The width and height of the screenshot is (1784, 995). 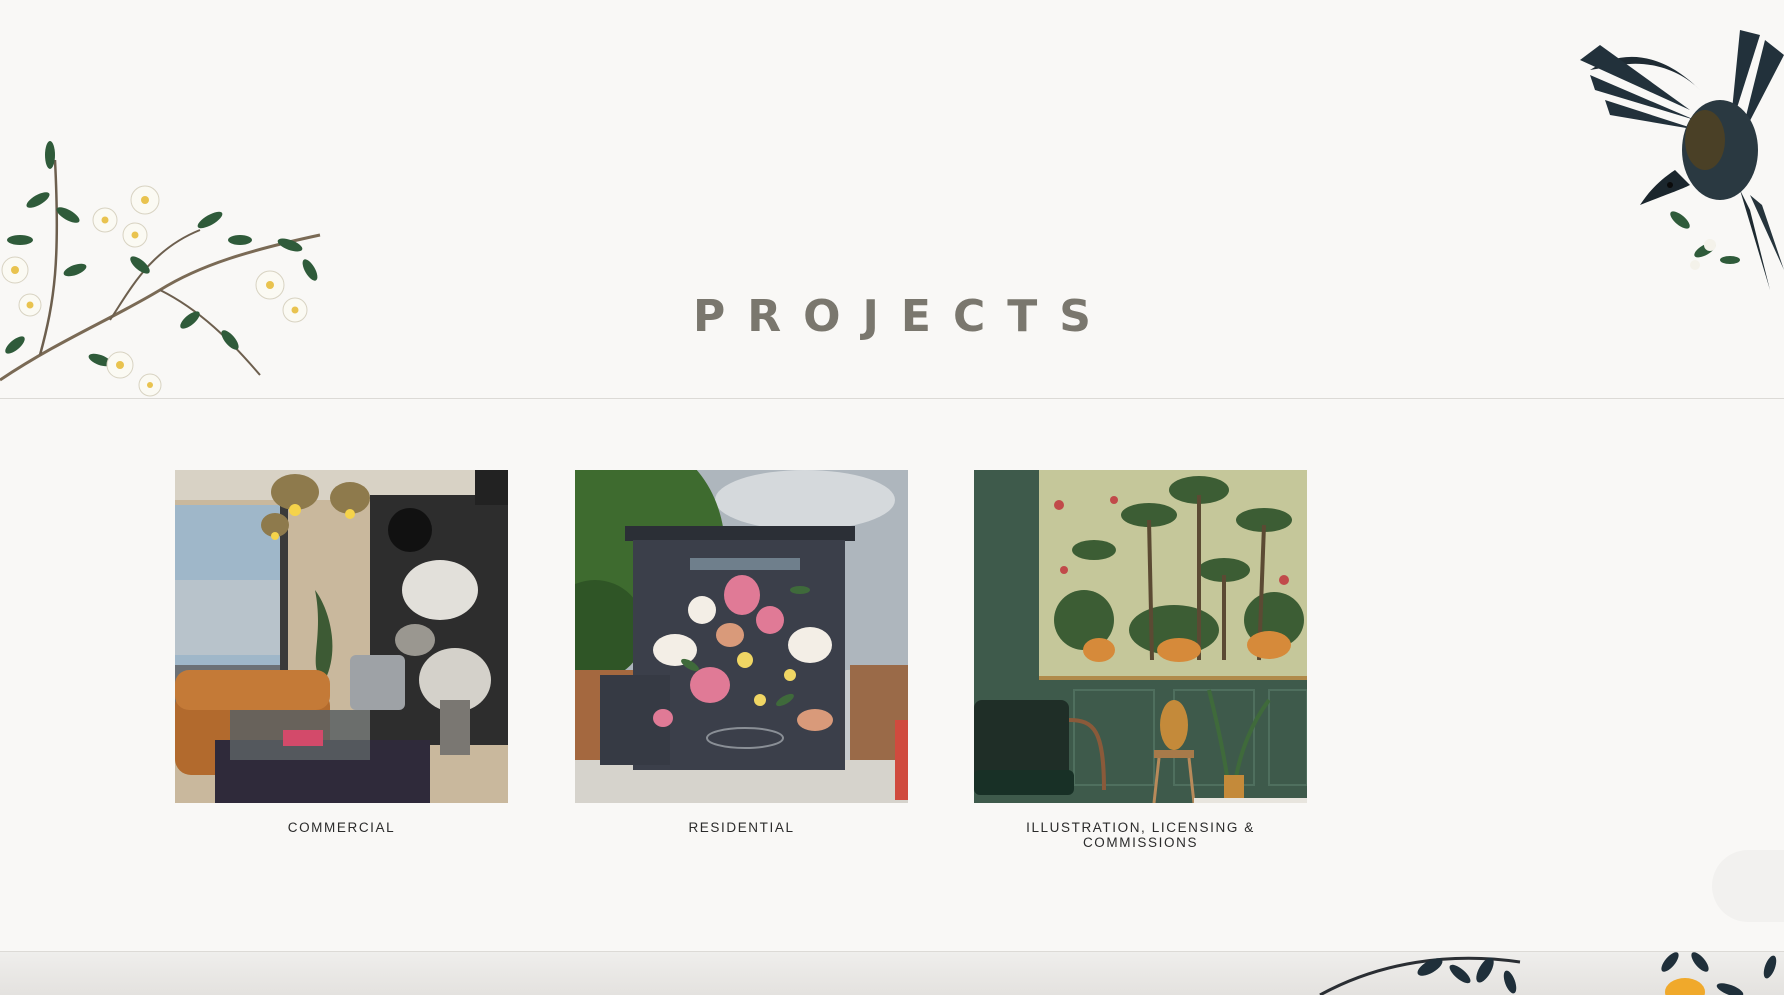 I want to click on project-label: COMMERCIAL, so click(x=341, y=827).